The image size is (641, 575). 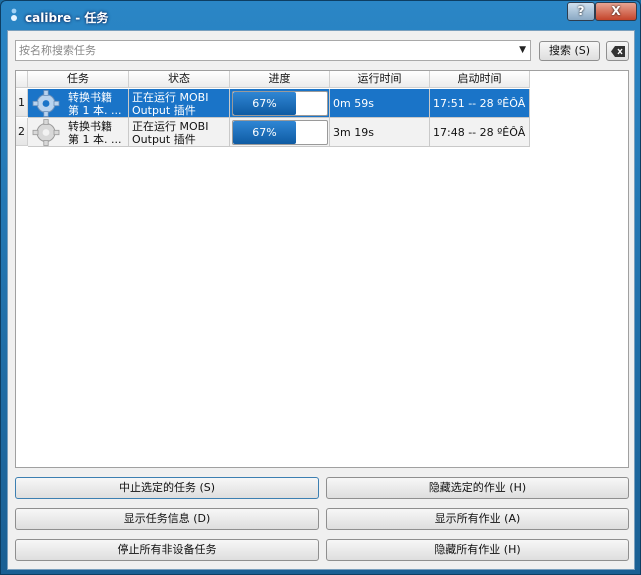 What do you see at coordinates (380, 79) in the screenshot?
I see `column-header-runtime: 运行时间` at bounding box center [380, 79].